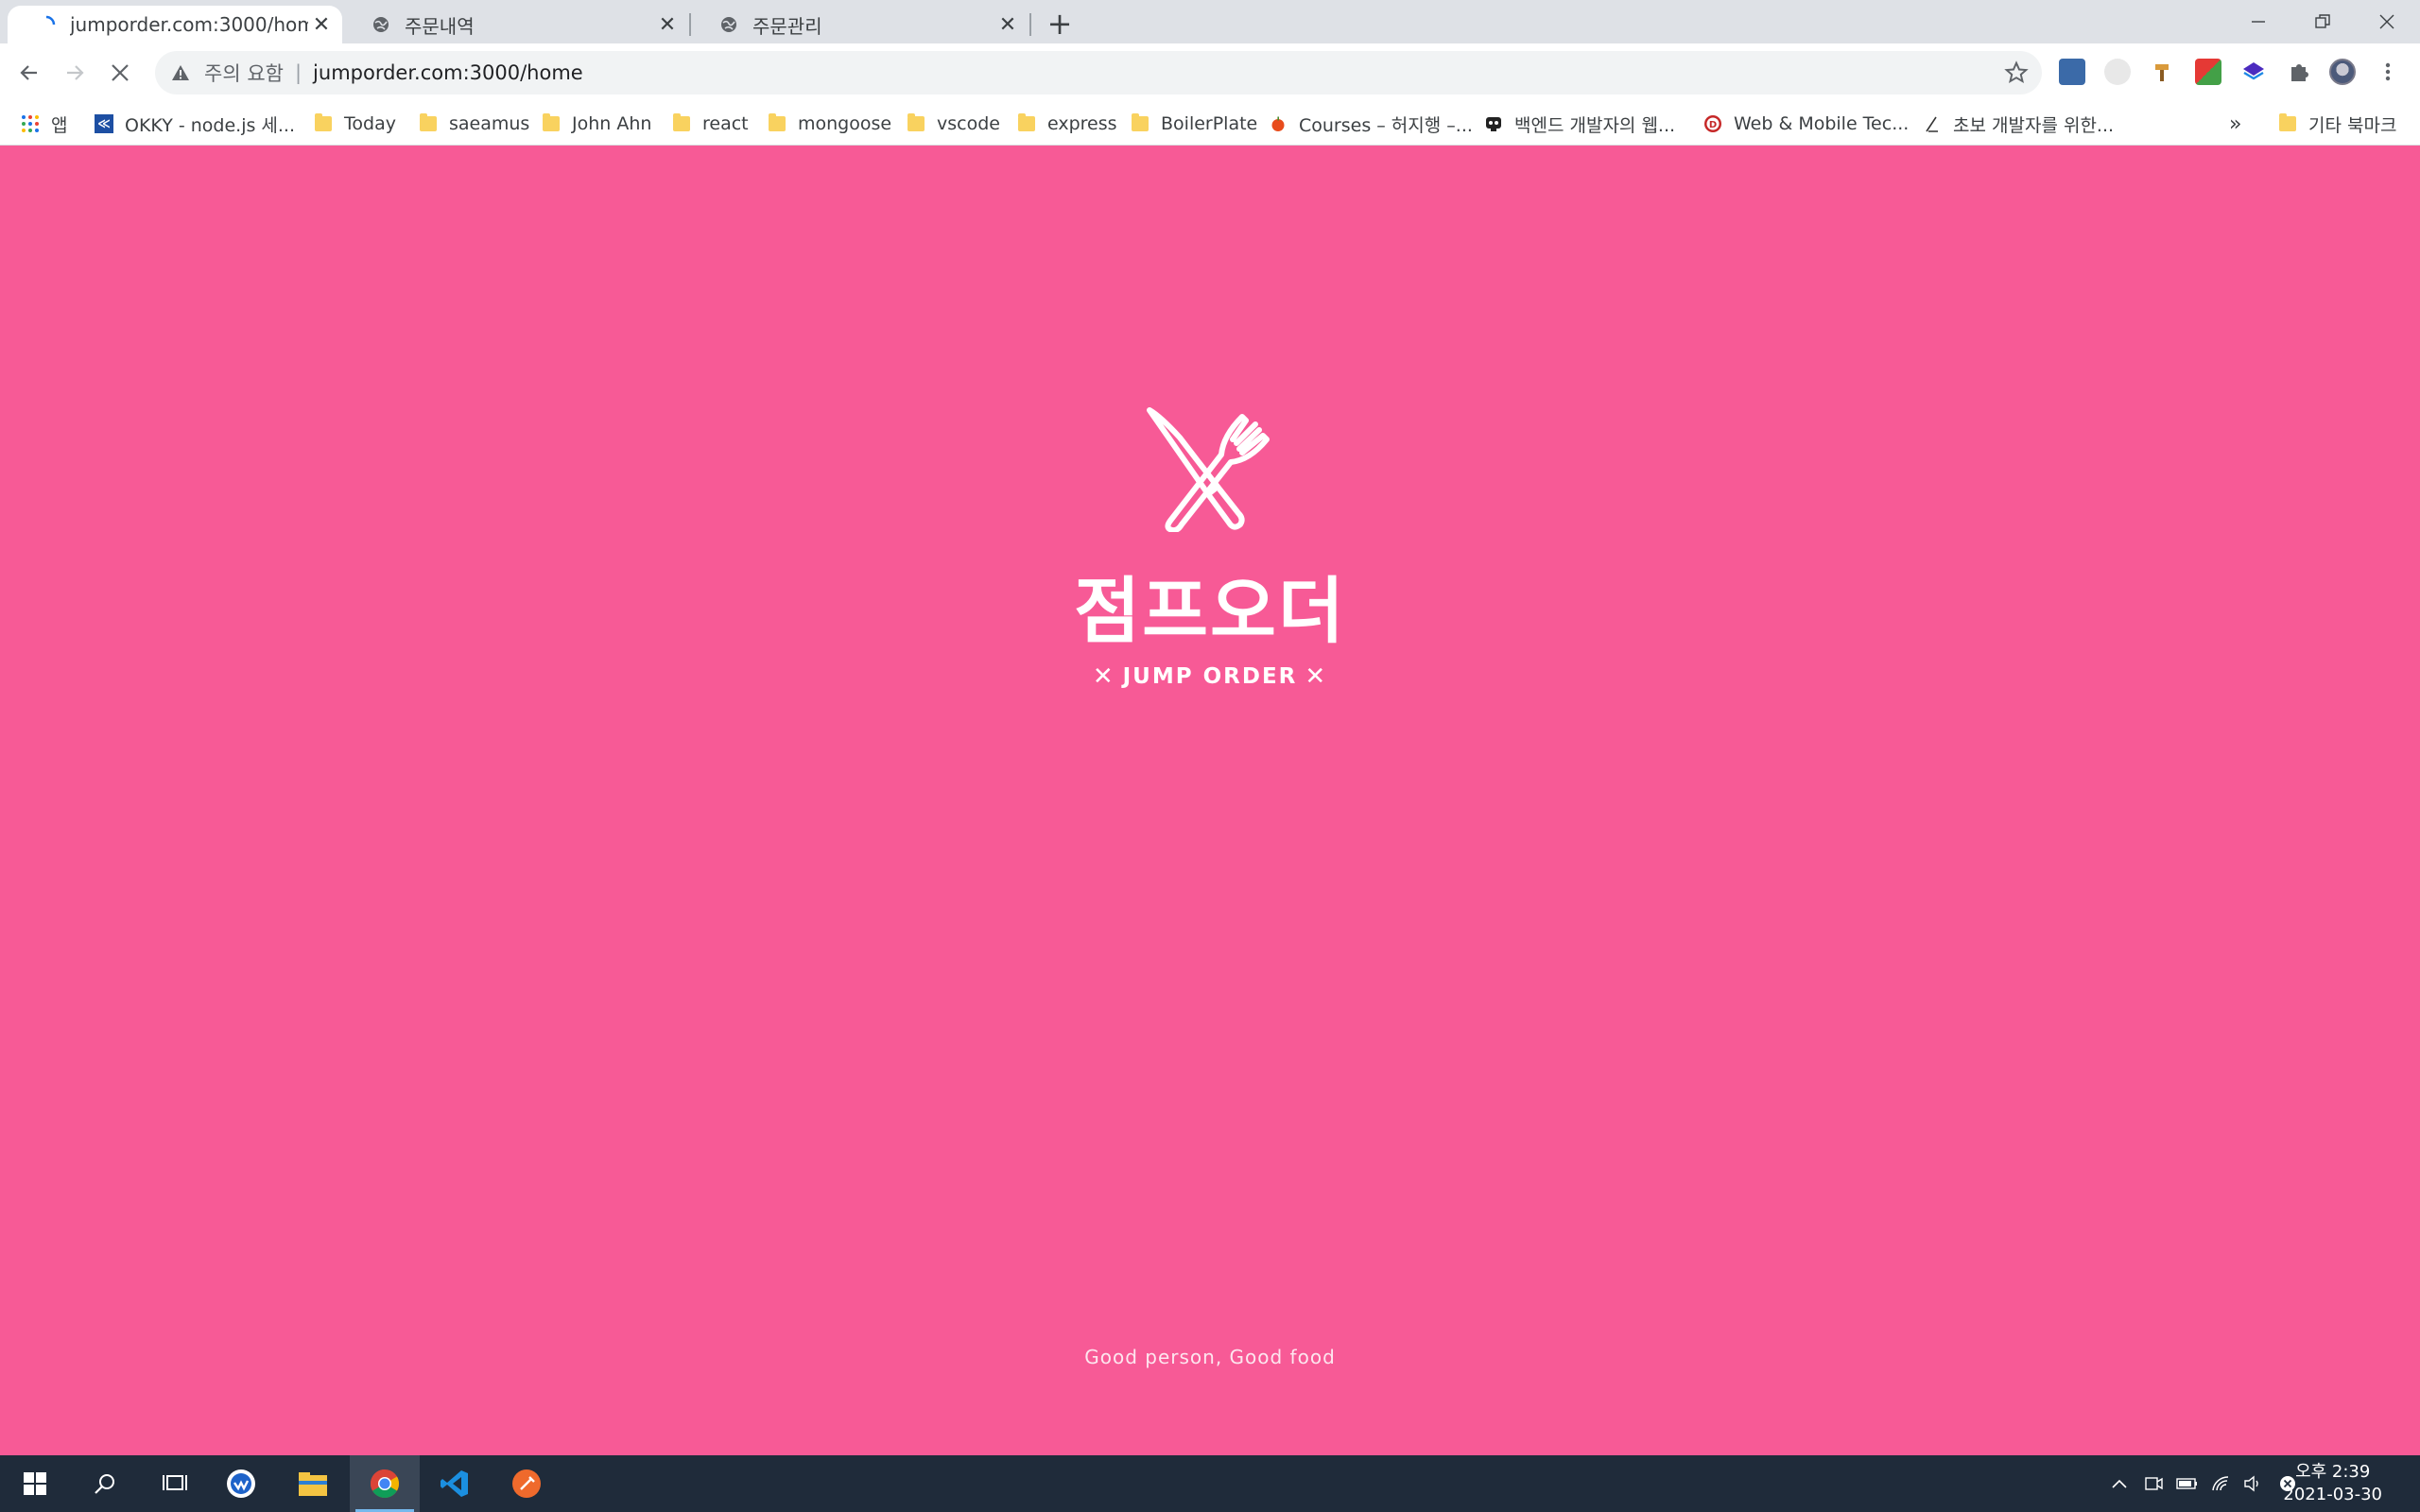  I want to click on tab-order-history: 주문내역 ✕, so click(515, 24).